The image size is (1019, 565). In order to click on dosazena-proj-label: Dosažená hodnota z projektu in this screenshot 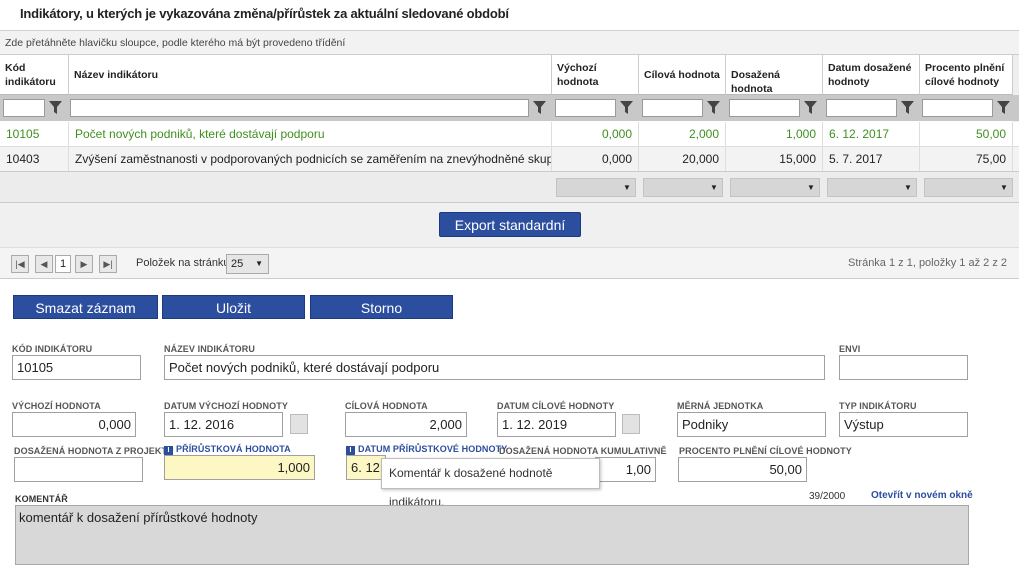, I will do `click(94, 451)`.